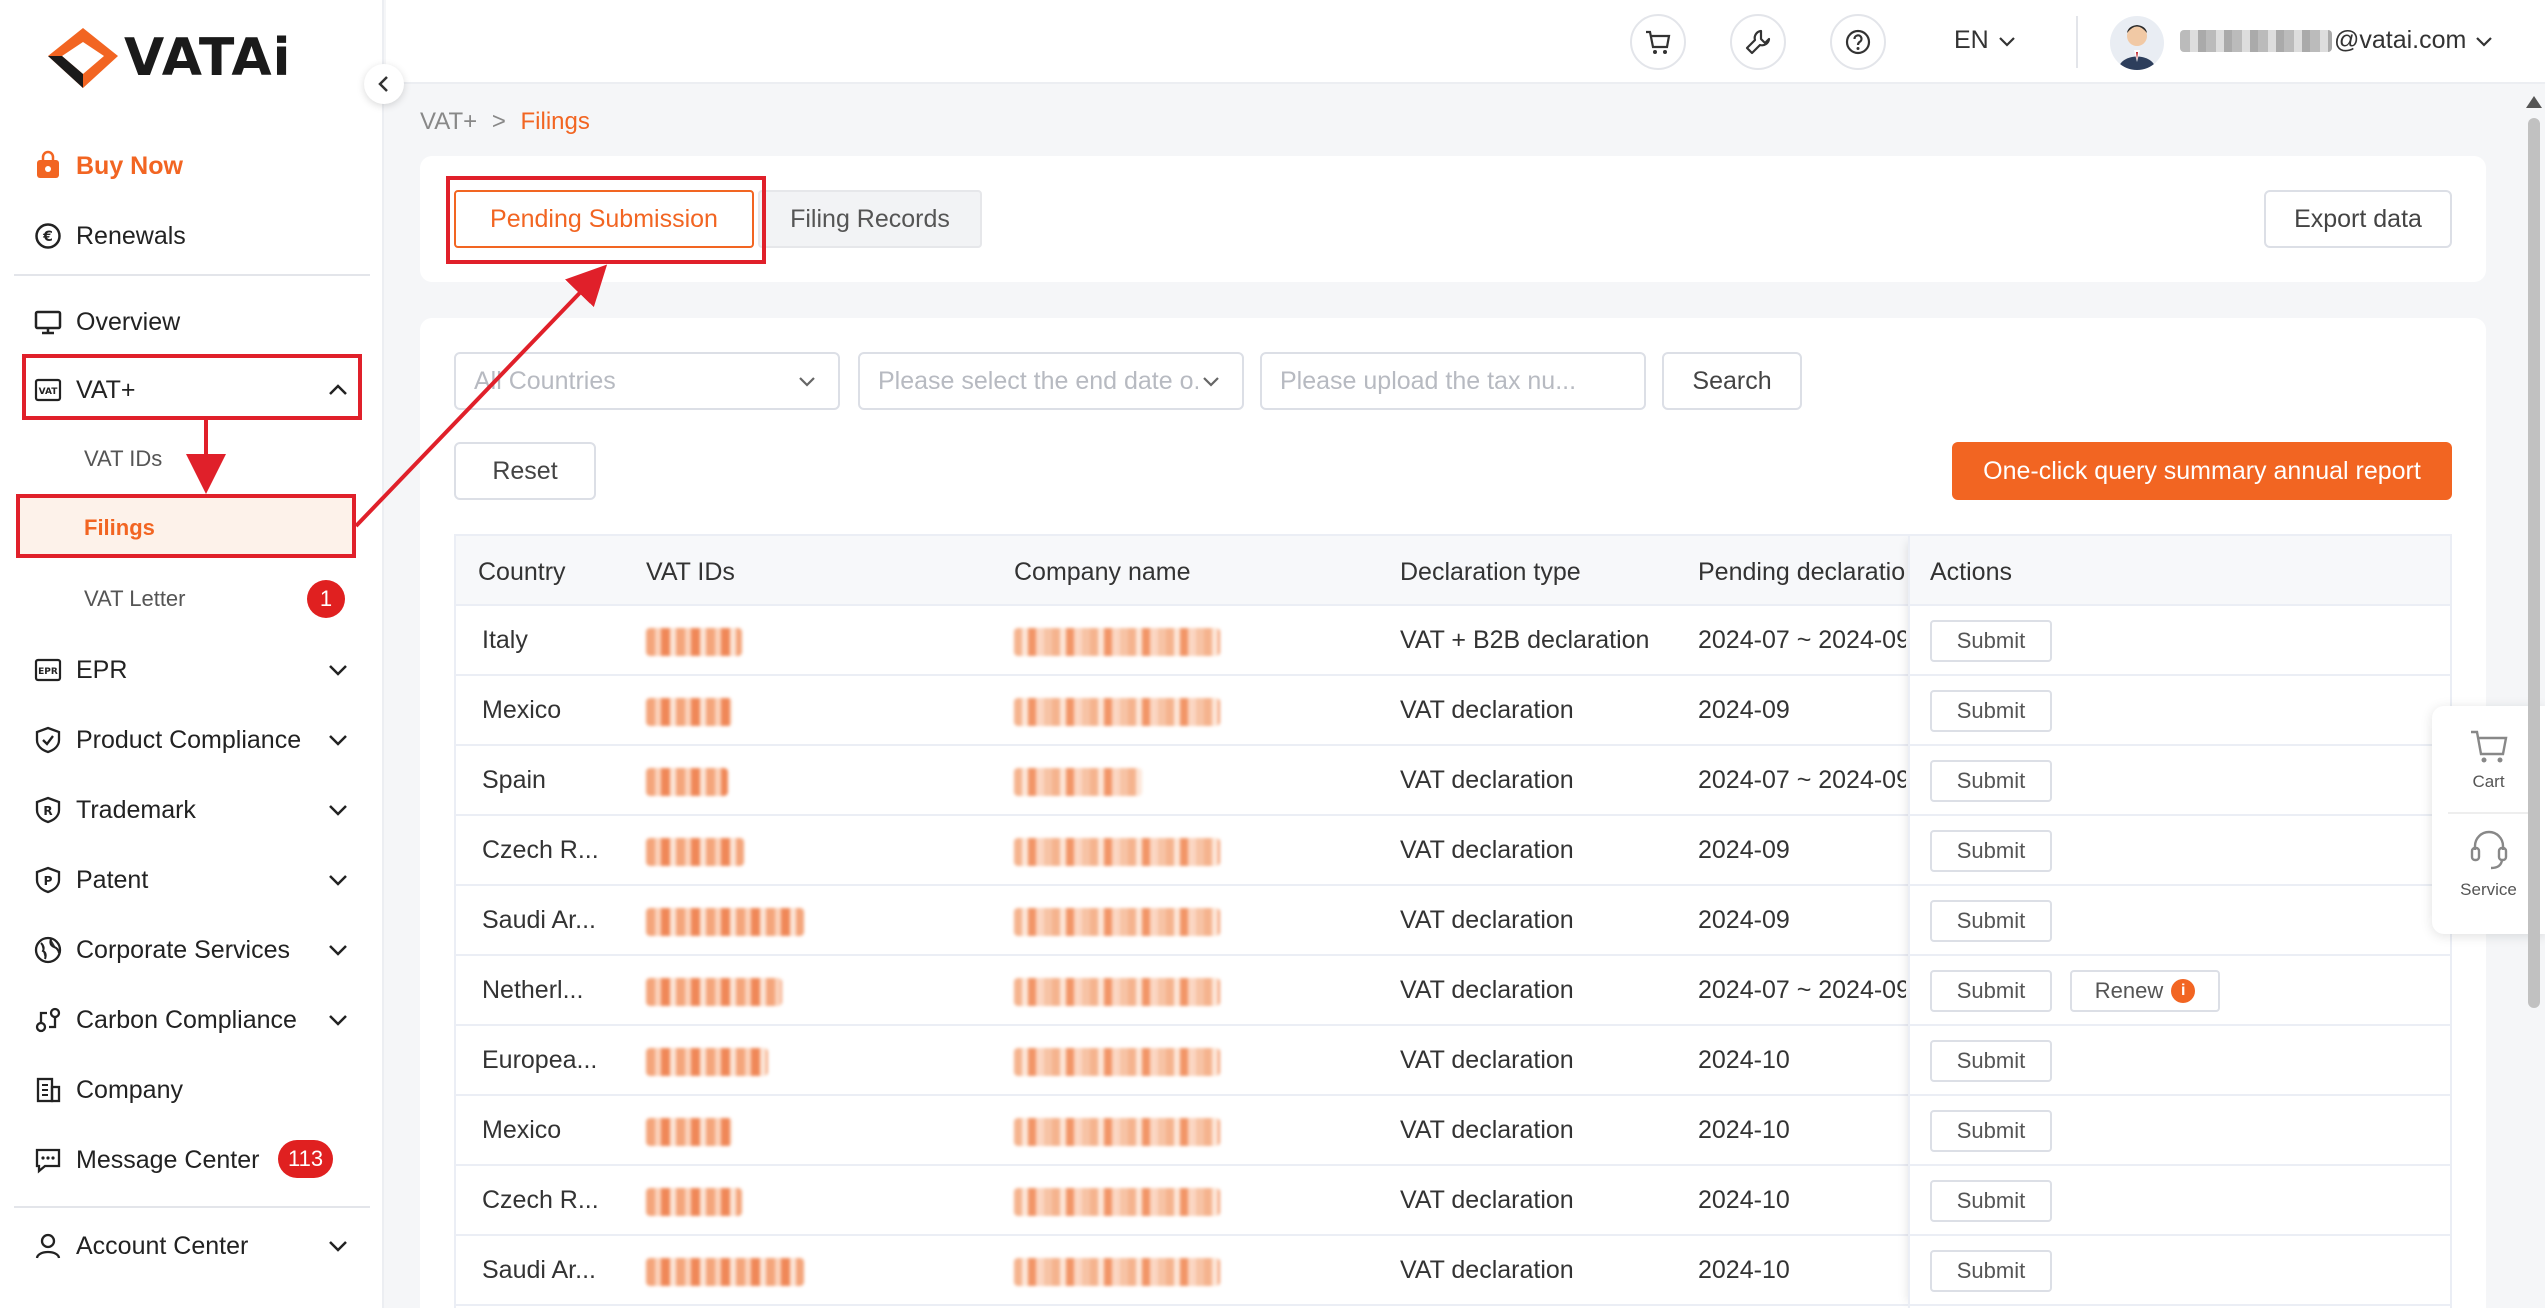  Describe the element at coordinates (1802, 572) in the screenshot. I see `column-header-pending: Pending declaratio` at that location.